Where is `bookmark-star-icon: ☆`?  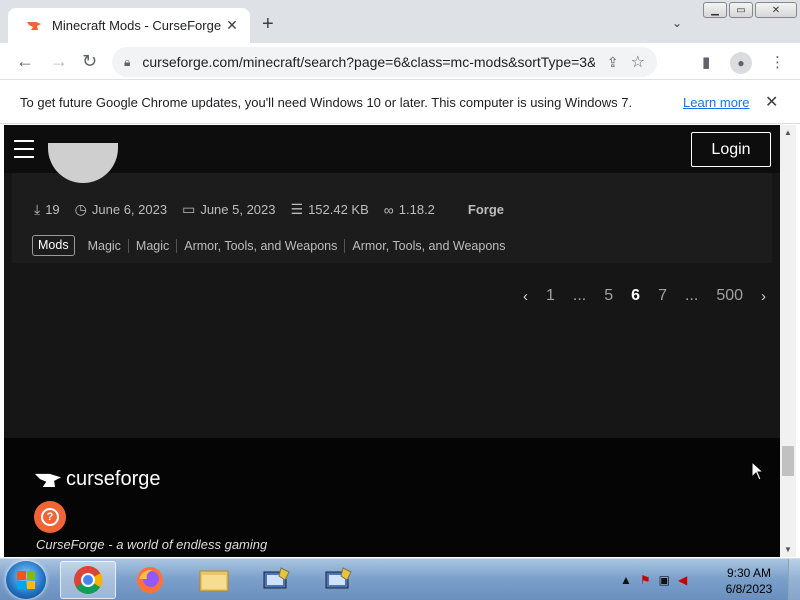
bookmark-star-icon: ☆ is located at coordinates (638, 62).